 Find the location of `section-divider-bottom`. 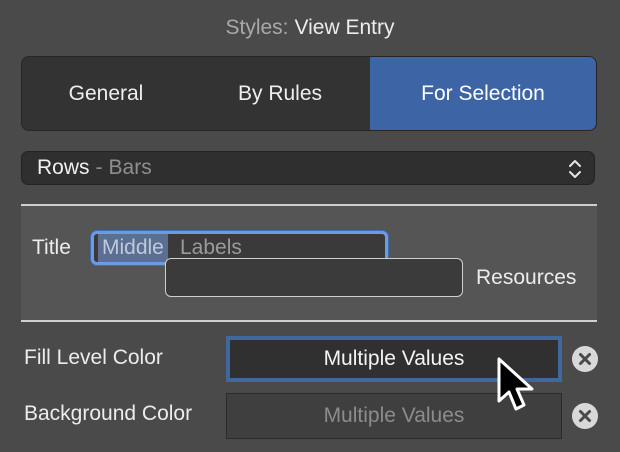

section-divider-bottom is located at coordinates (309, 321).